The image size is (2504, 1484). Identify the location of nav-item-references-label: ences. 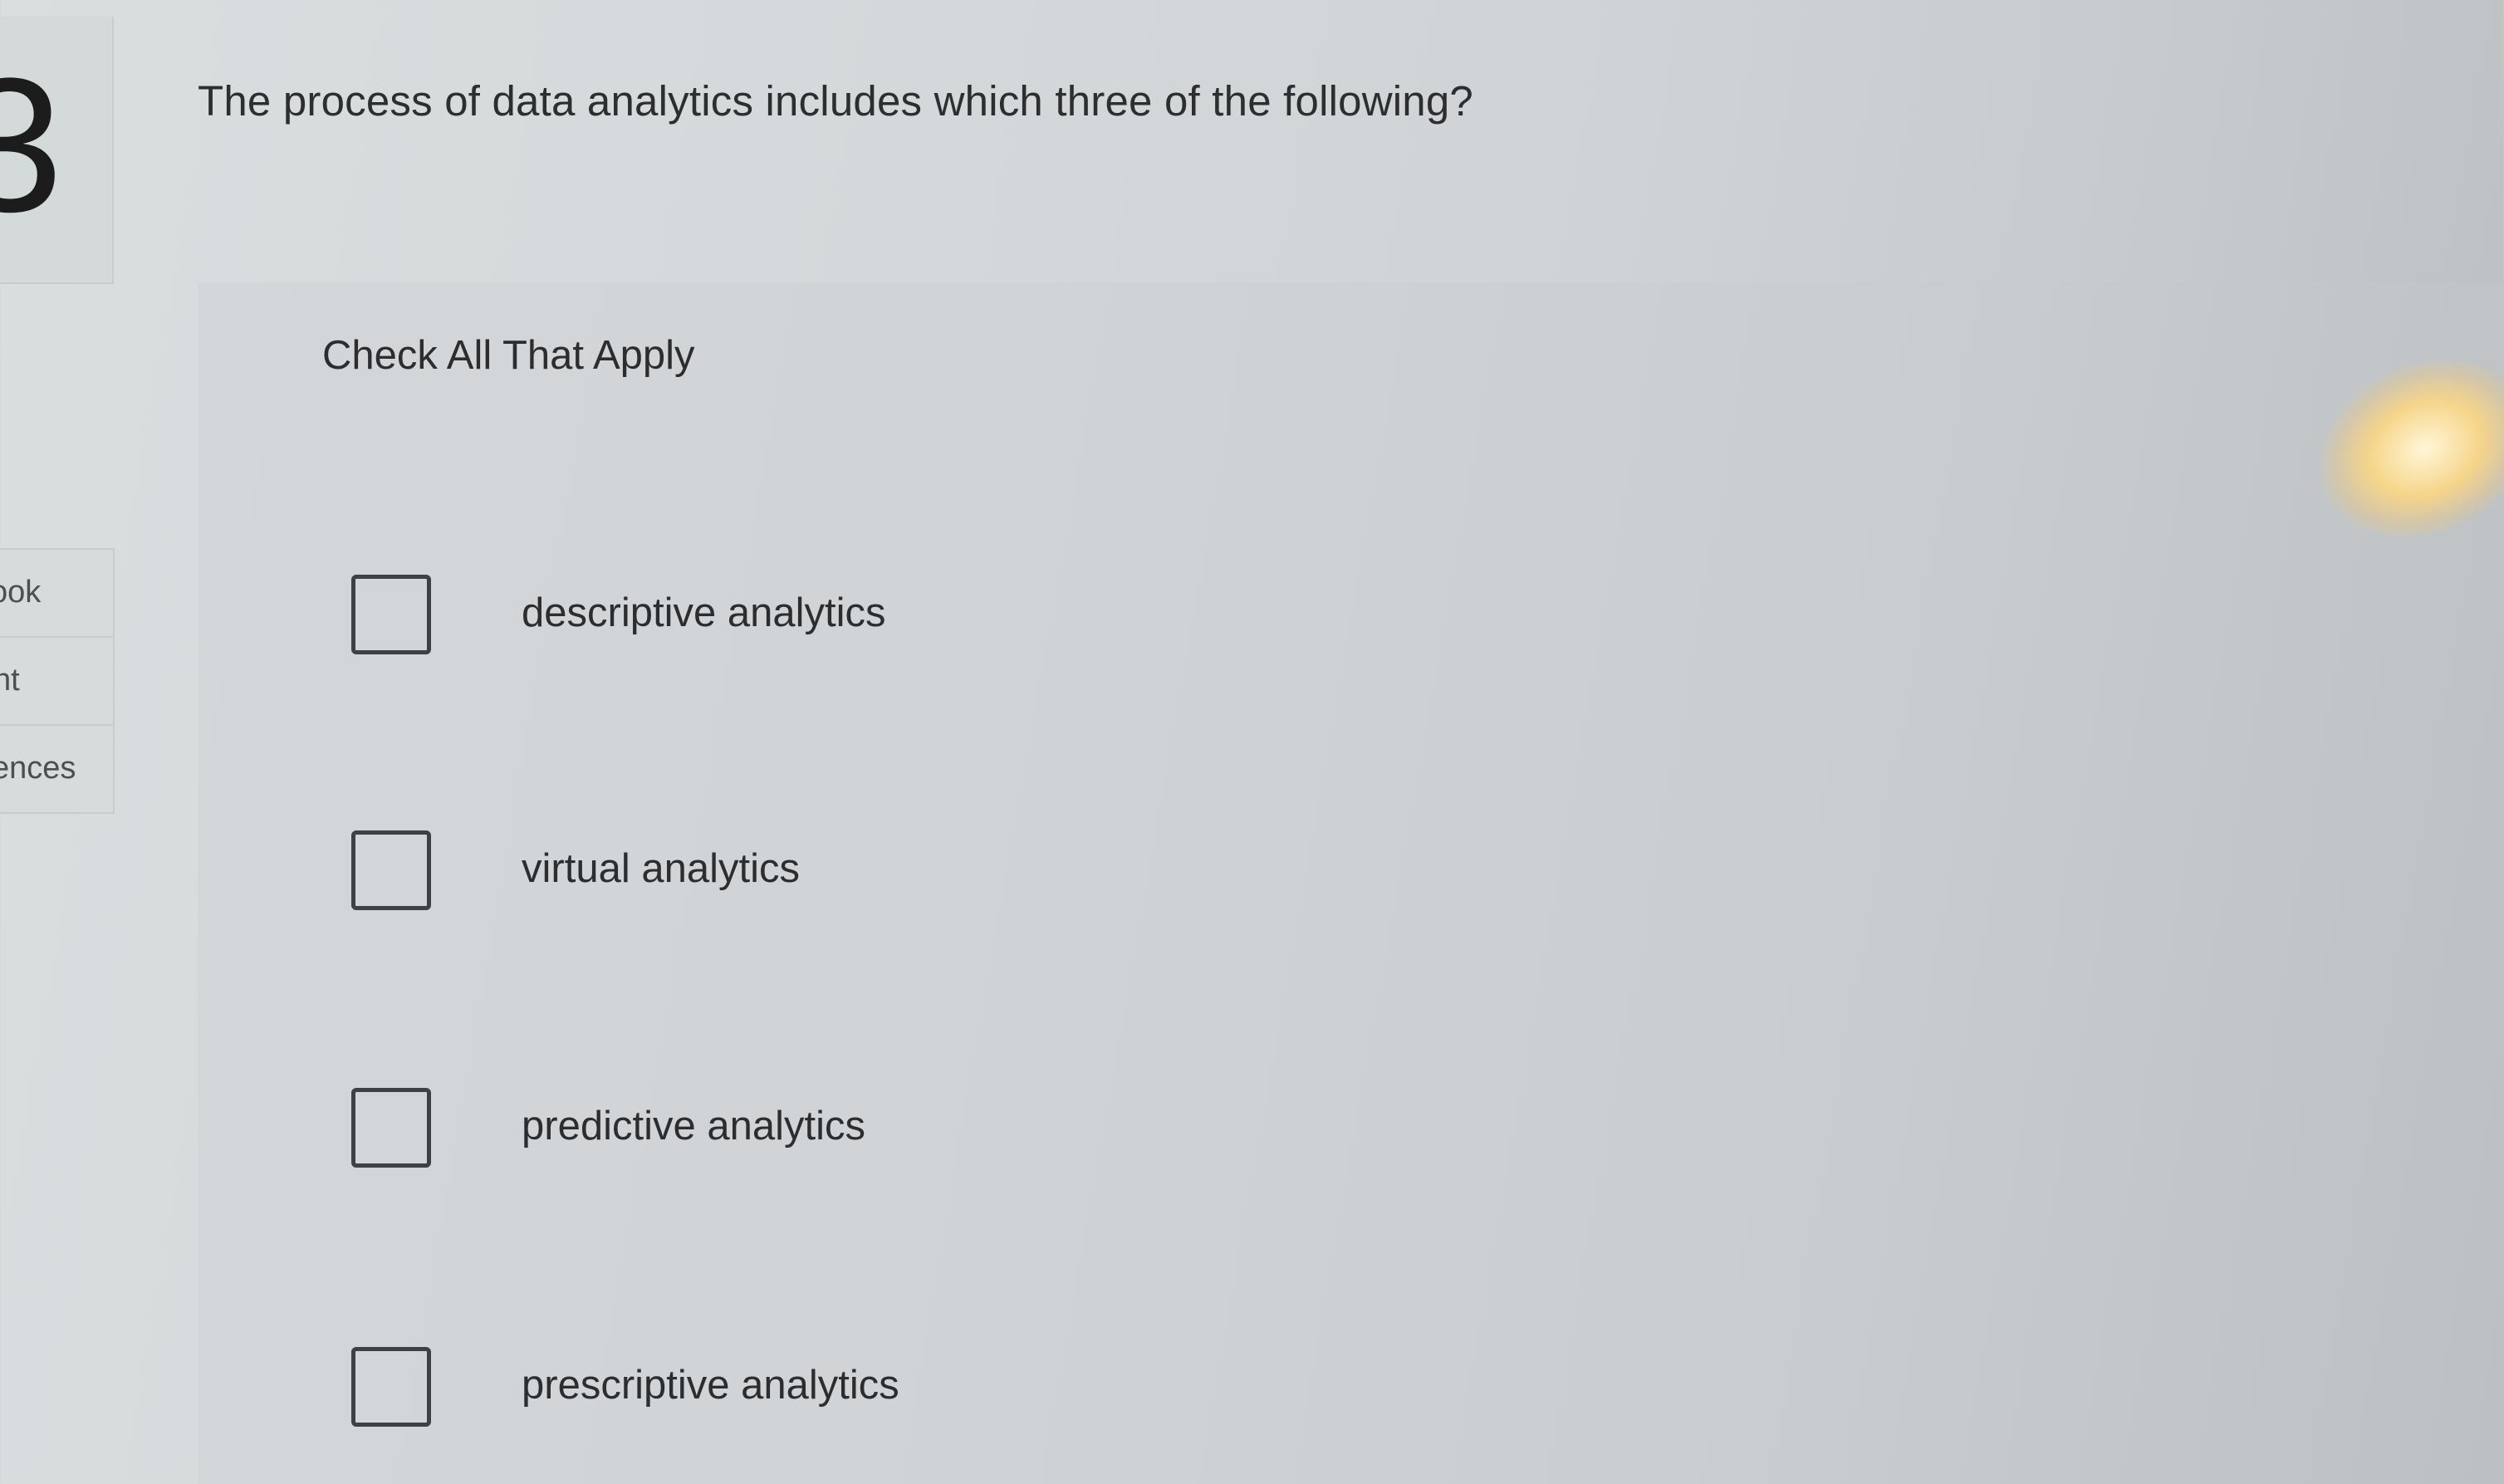
(38, 768).